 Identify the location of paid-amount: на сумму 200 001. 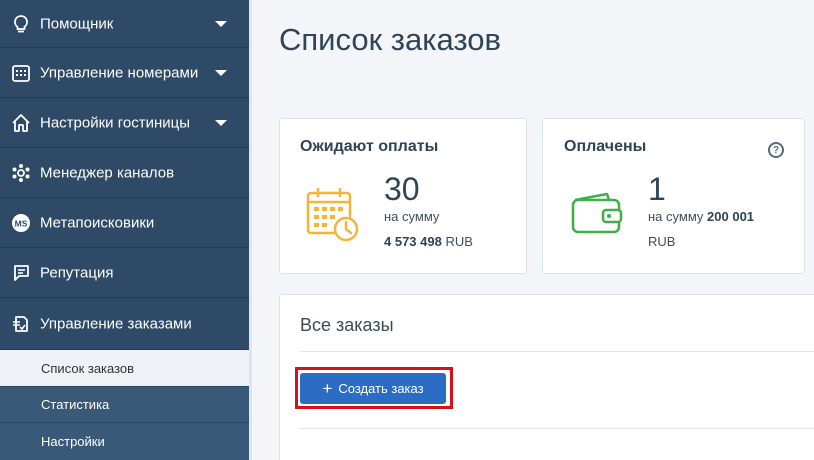
(701, 216).